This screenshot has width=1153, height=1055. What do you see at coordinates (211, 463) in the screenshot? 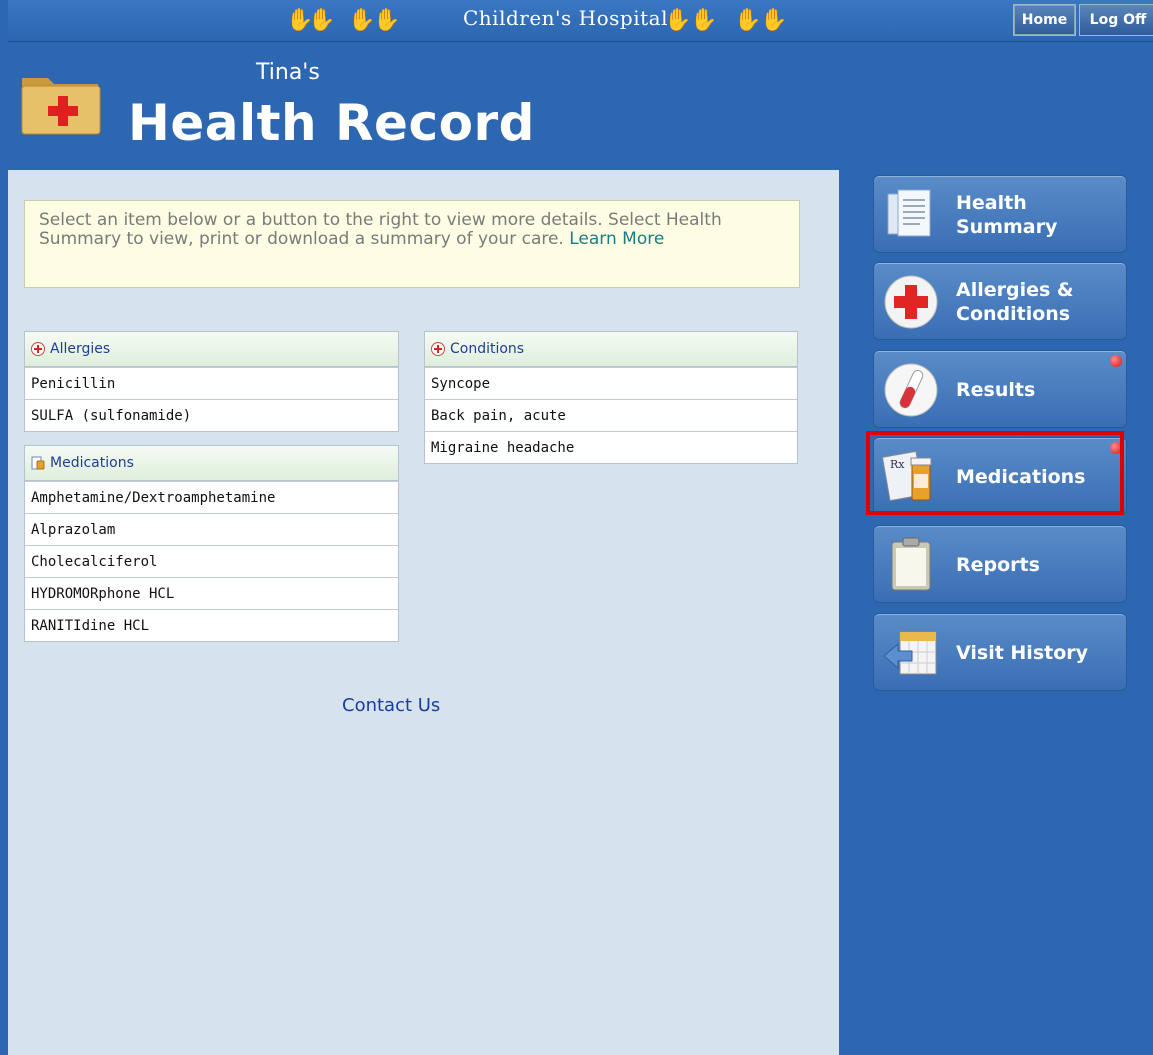
I see `medications-header: Medications` at bounding box center [211, 463].